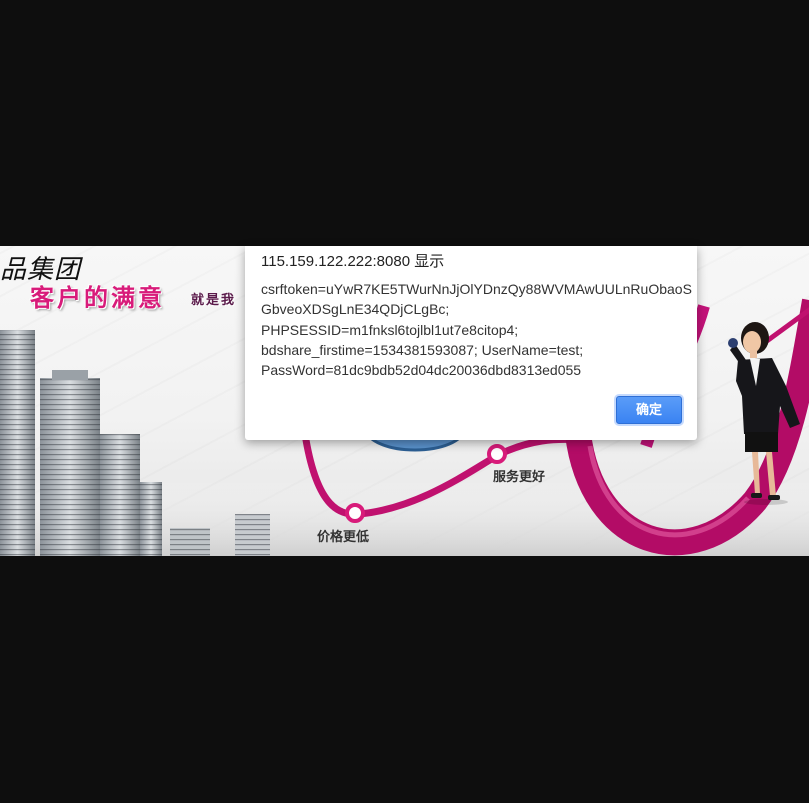  What do you see at coordinates (733, 343) in the screenshot?
I see `megaphone-icon` at bounding box center [733, 343].